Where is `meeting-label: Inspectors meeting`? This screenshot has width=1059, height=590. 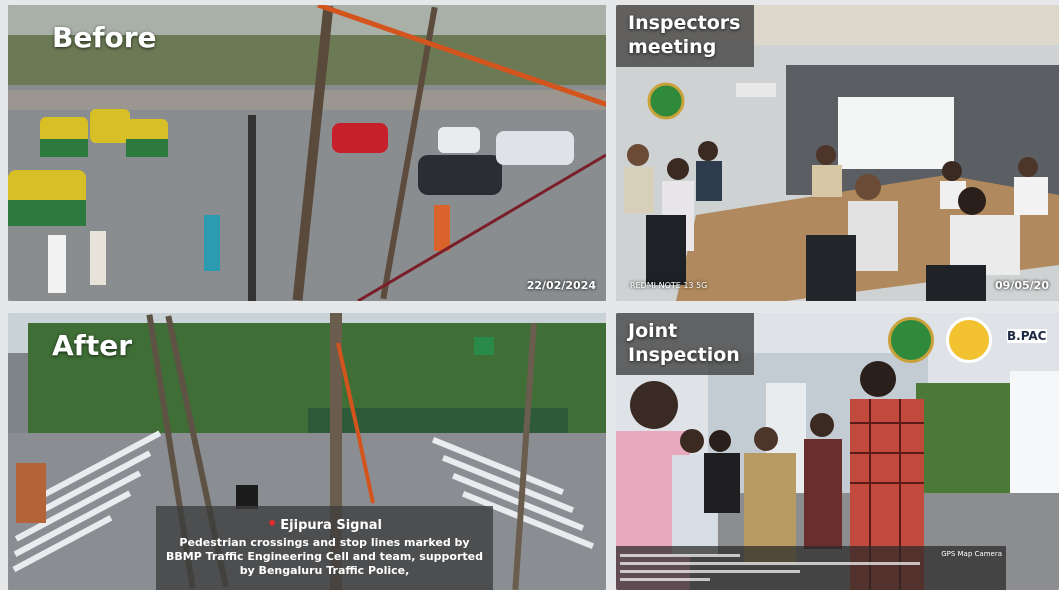 meeting-label: Inspectors meeting is located at coordinates (685, 36).